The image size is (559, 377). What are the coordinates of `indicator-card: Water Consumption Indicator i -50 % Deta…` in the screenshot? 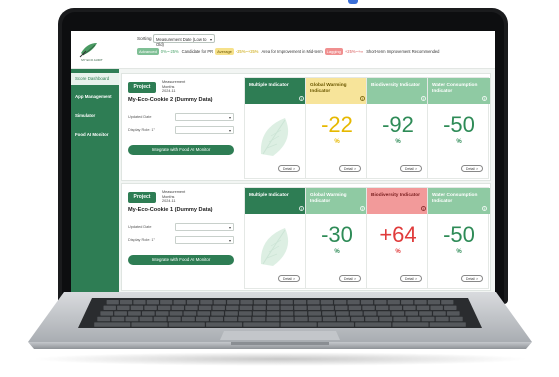 It's located at (458, 238).